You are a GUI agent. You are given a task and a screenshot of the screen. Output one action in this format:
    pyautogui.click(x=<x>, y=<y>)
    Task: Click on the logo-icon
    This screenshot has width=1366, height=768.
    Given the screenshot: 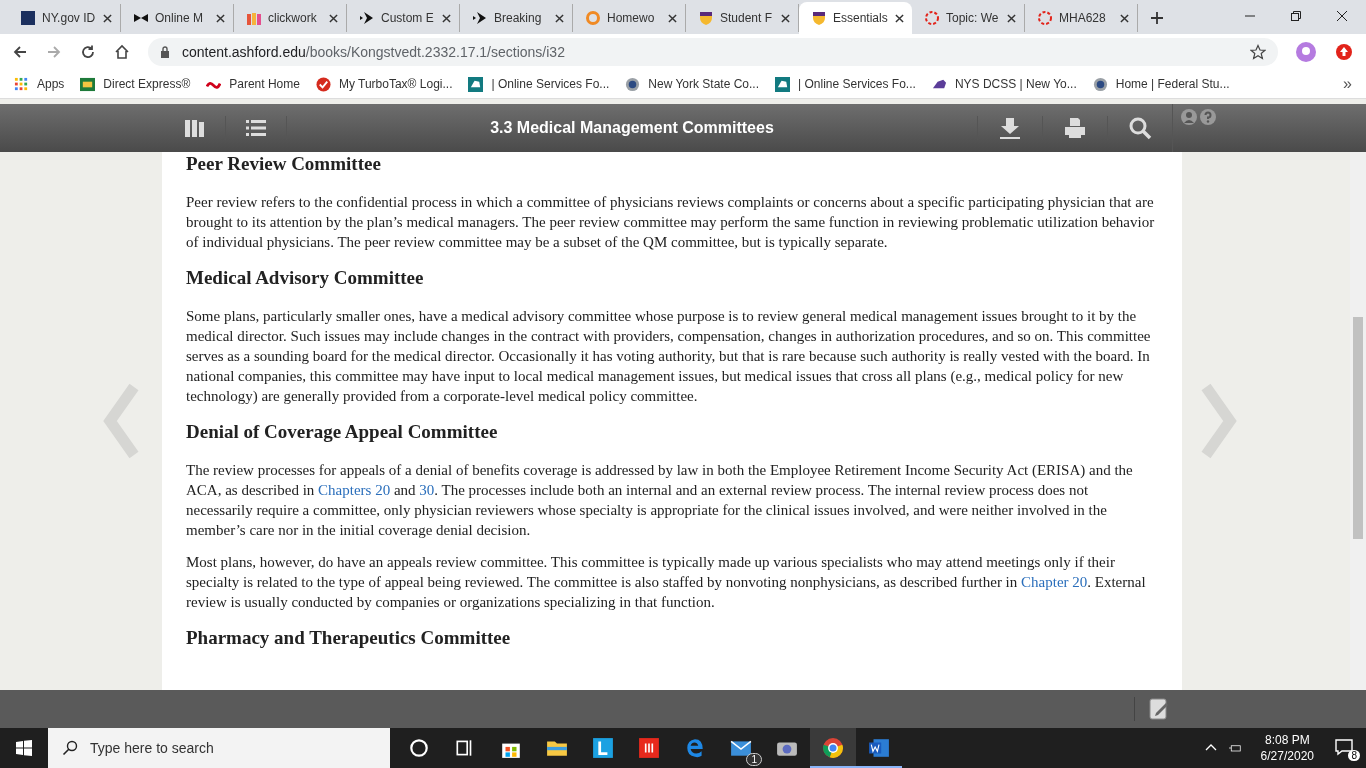 What is the action you would take?
    pyautogui.click(x=88, y=84)
    